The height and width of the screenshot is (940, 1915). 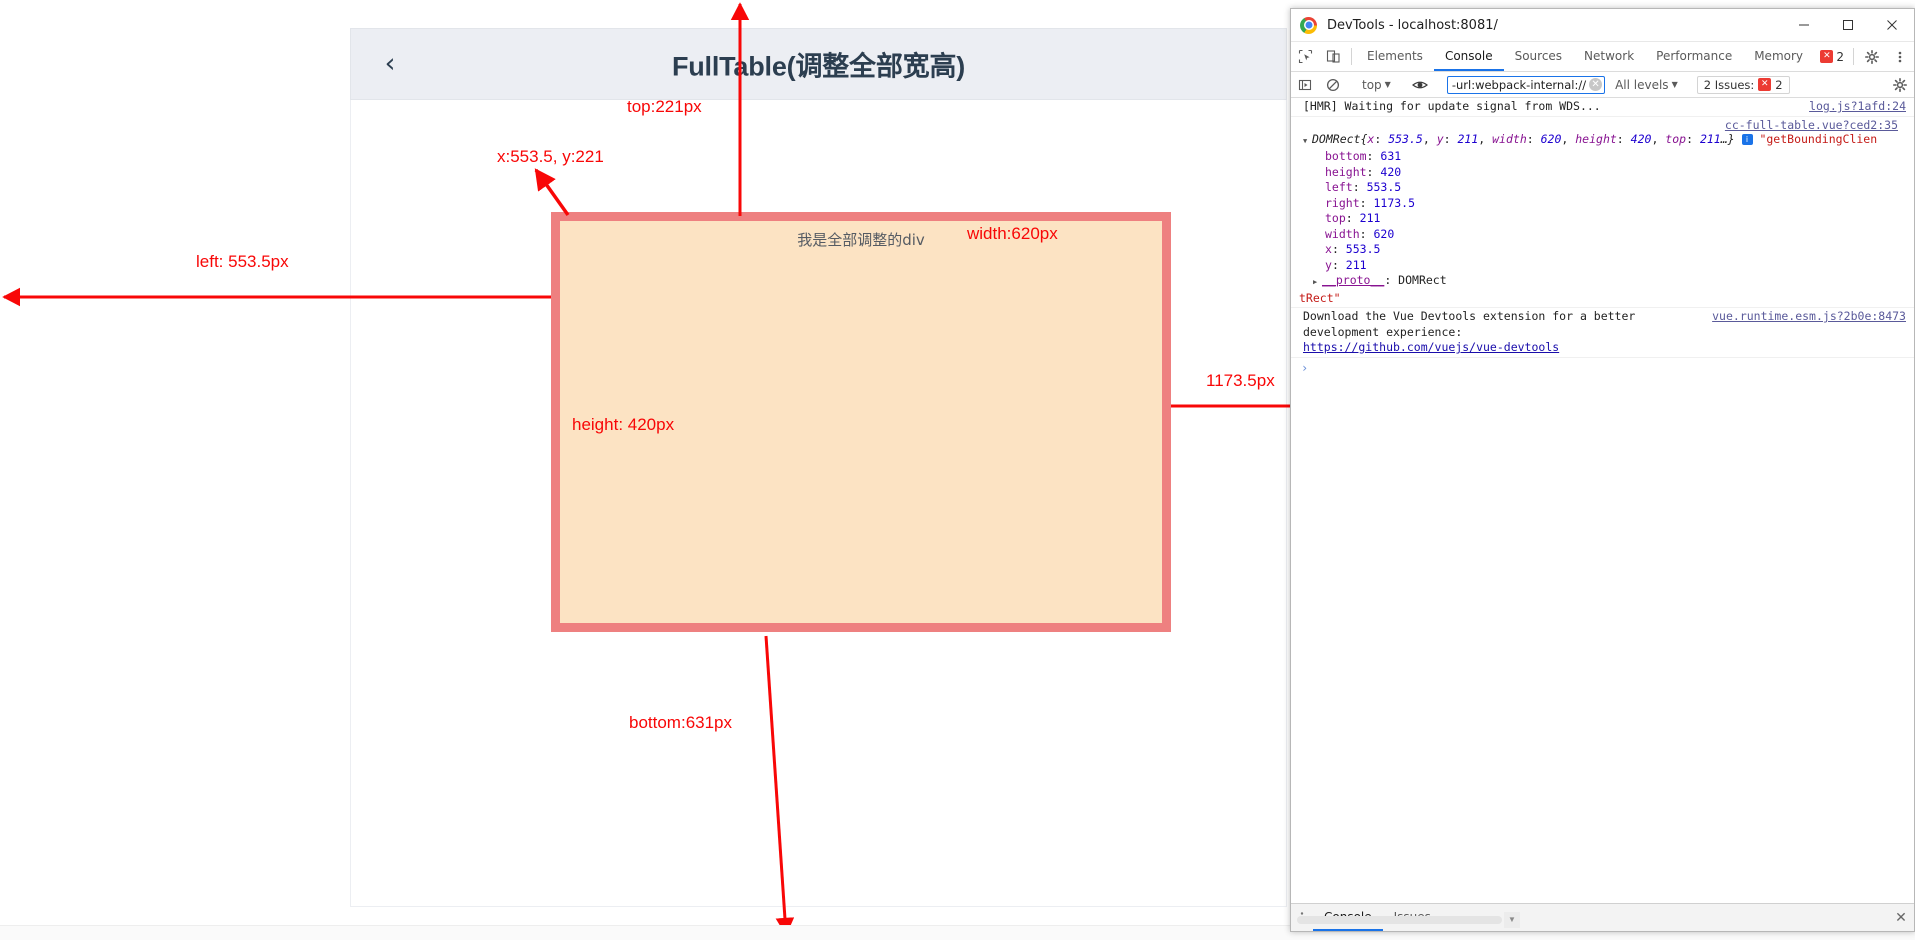 I want to click on log-string-part2-line: tRect", so click(x=1602, y=299).